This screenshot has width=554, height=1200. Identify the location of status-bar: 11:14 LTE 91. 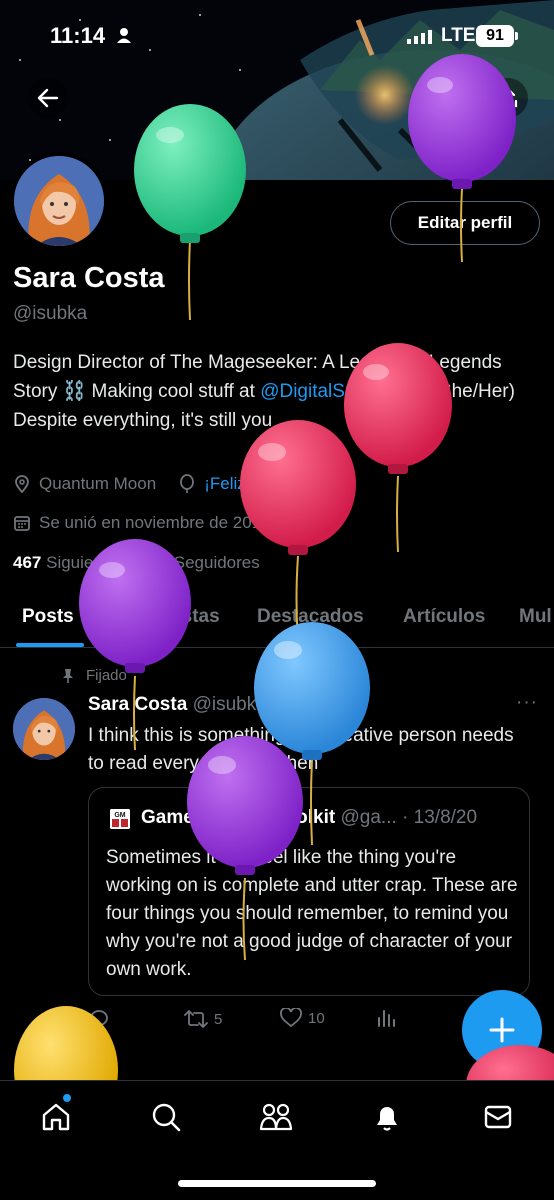
(277, 35).